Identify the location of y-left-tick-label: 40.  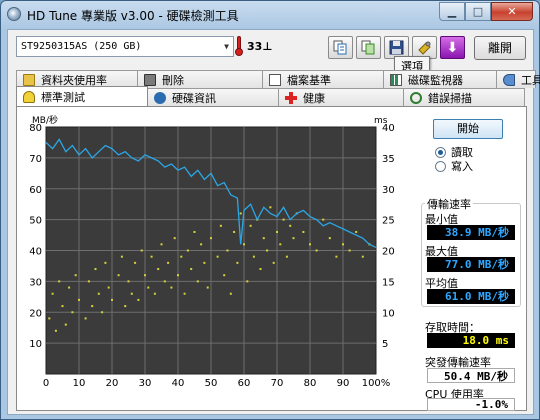
(35, 252).